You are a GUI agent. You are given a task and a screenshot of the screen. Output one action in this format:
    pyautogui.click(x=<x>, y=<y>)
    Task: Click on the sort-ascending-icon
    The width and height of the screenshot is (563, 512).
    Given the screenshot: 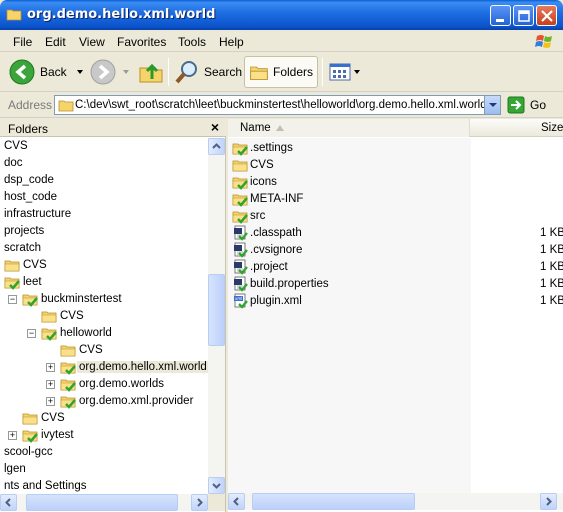 What is the action you would take?
    pyautogui.click(x=280, y=128)
    